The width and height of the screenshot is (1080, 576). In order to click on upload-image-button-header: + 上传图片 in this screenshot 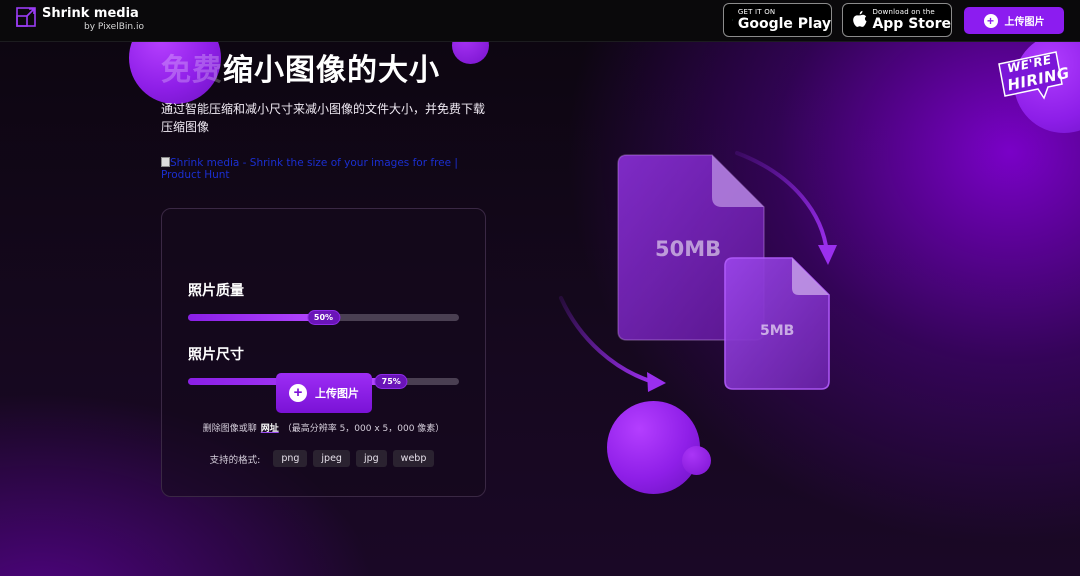, I will do `click(1014, 20)`.